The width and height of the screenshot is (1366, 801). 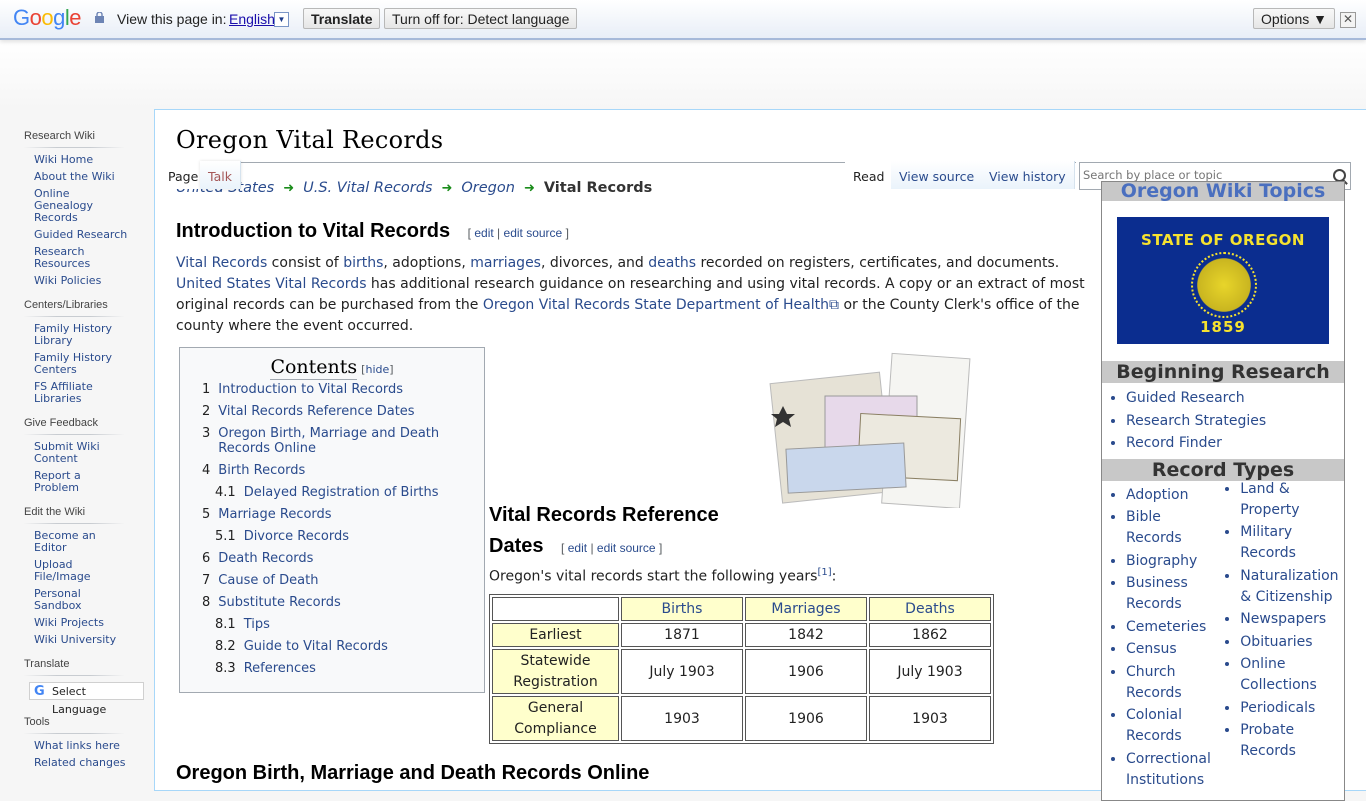 I want to click on sidebar-item-wiki-projects: Wiki Projects, so click(x=81, y=623).